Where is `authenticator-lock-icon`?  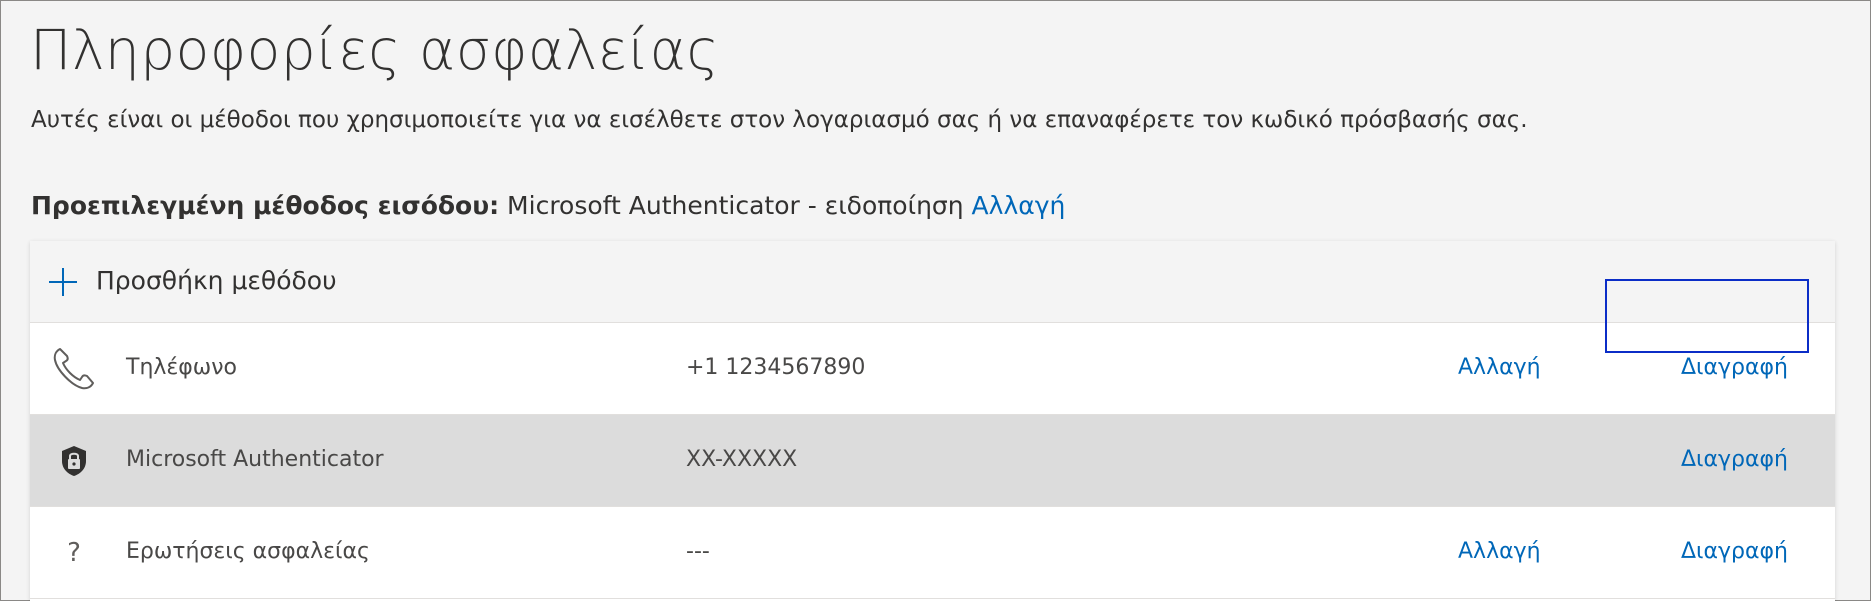
authenticator-lock-icon is located at coordinates (74, 461).